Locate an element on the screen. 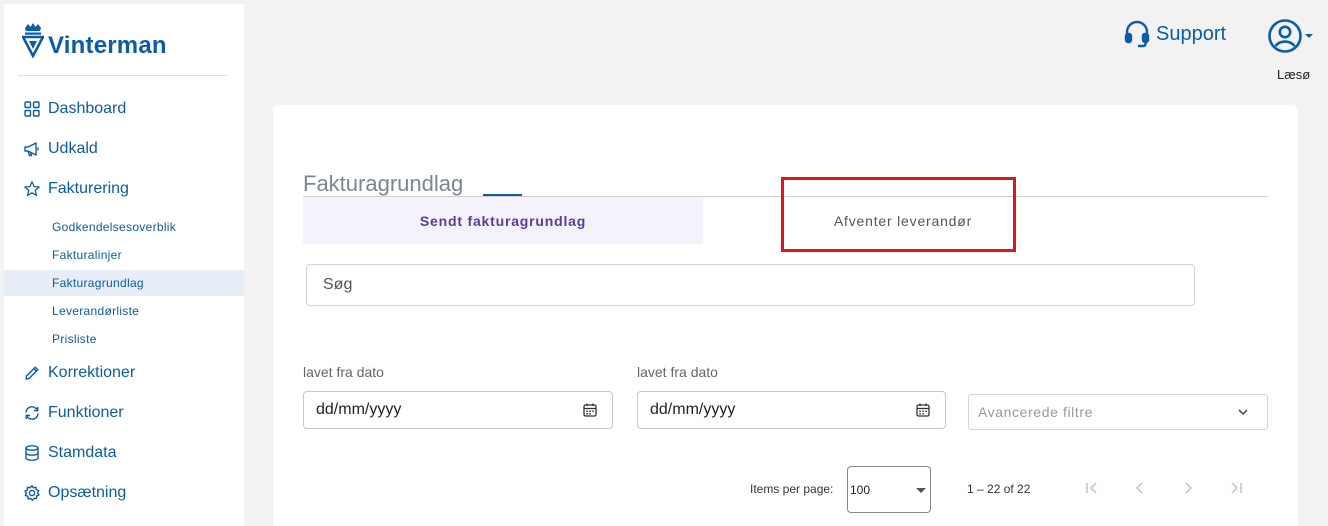 This screenshot has height=526, width=1328. date-to-label: lavet fra dato is located at coordinates (677, 372).